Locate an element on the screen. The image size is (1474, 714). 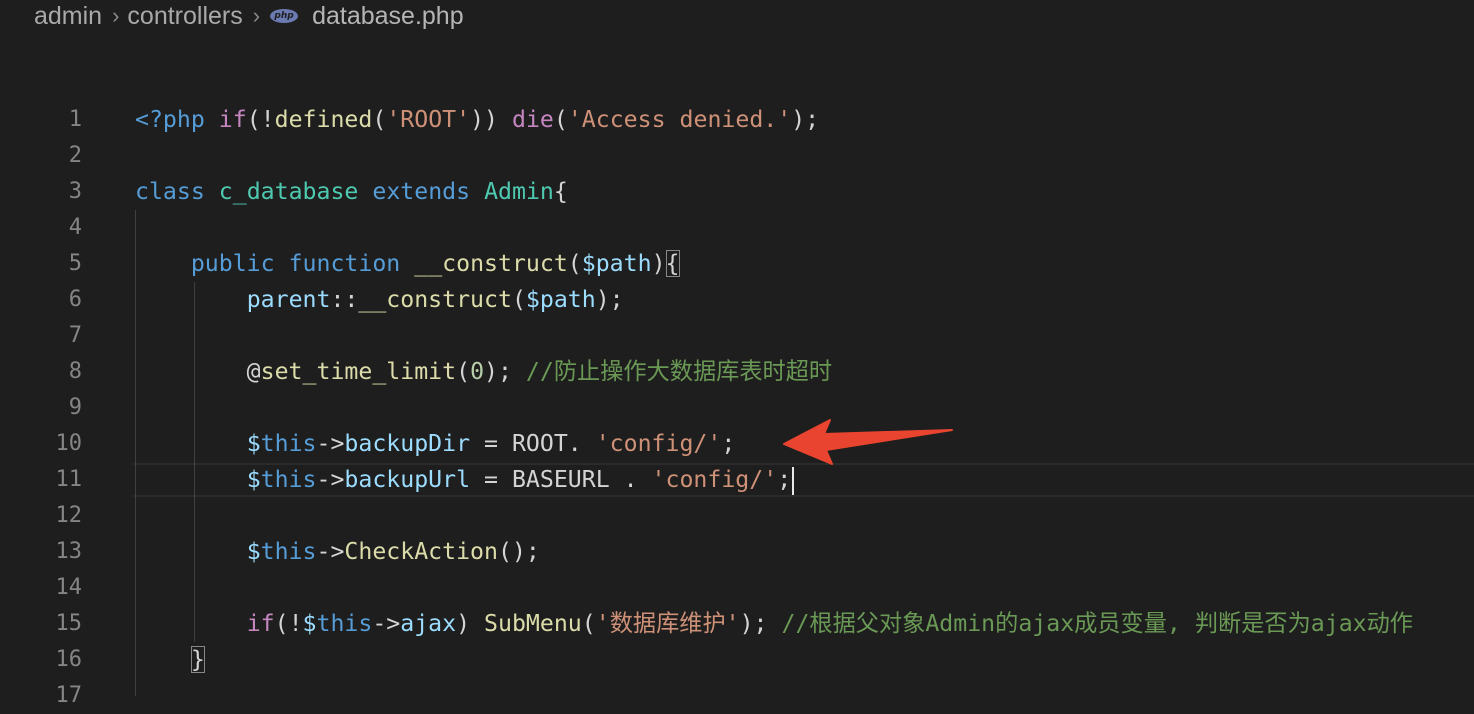
code-token: (); is located at coordinates (518, 551).